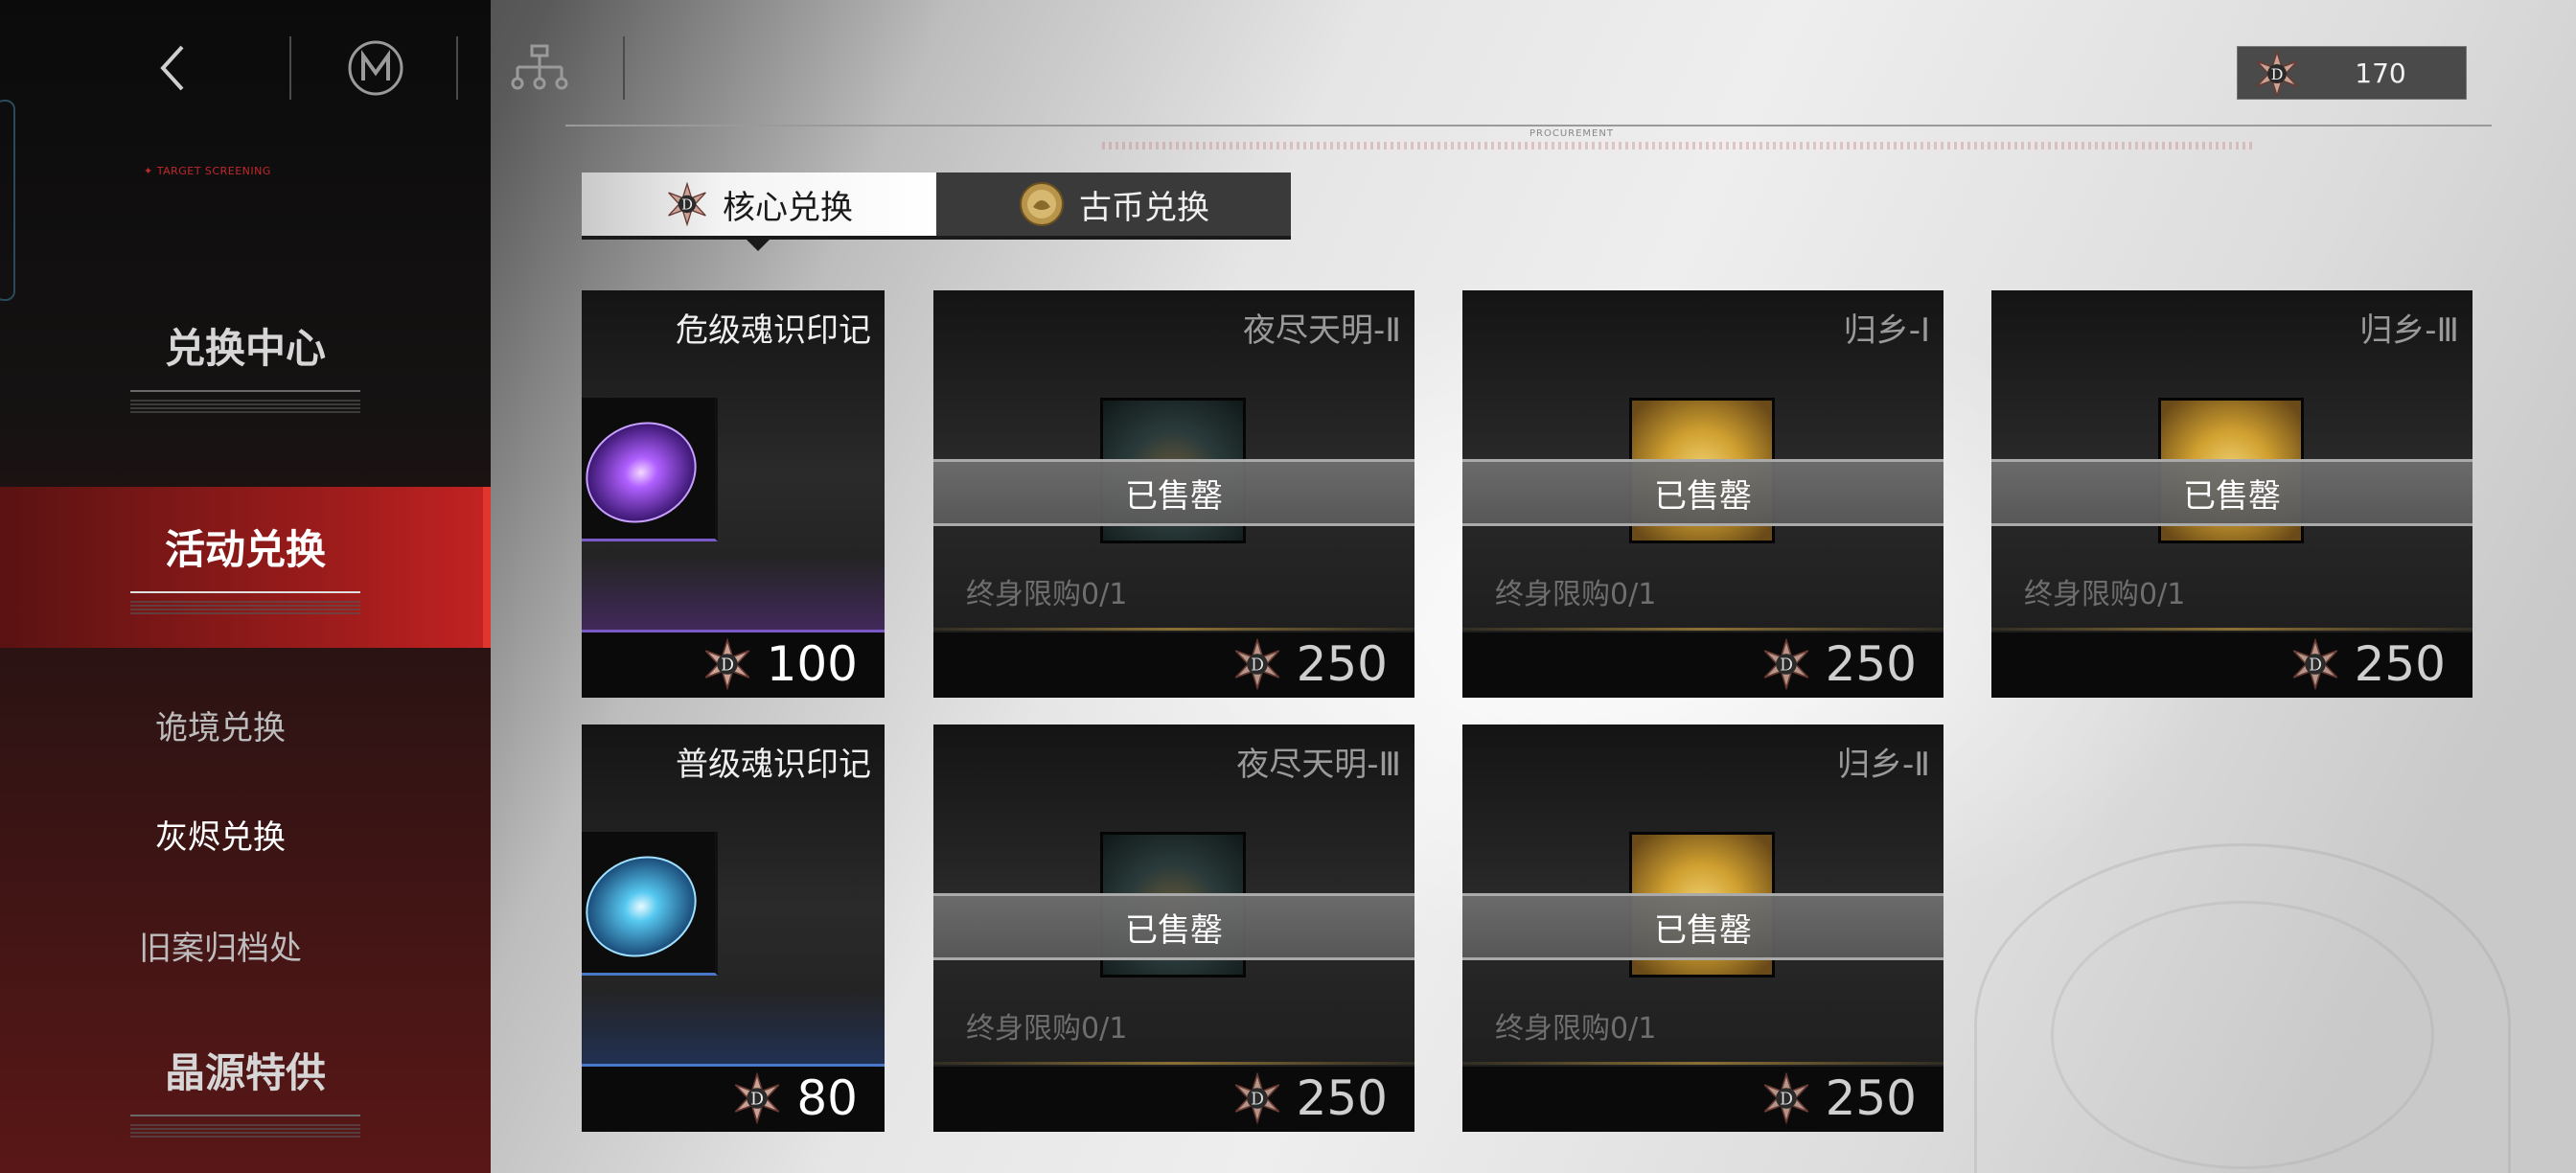  I want to click on tab-ancient-coin-exchange: 古币兑换, so click(1113, 206).